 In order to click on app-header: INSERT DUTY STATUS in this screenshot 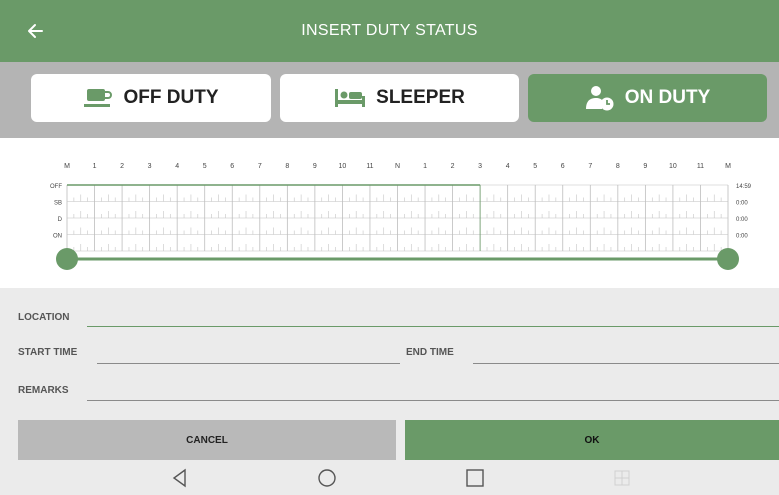, I will do `click(389, 31)`.